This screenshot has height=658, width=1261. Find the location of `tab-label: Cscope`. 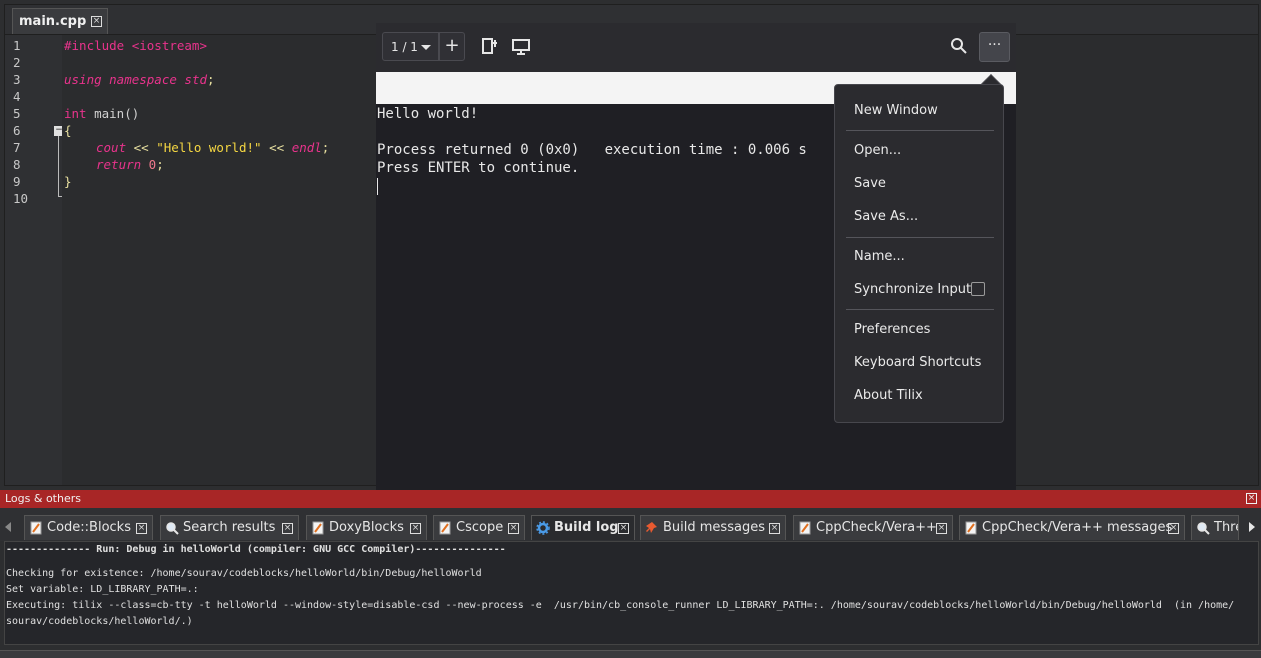

tab-label: Cscope is located at coordinates (480, 527).